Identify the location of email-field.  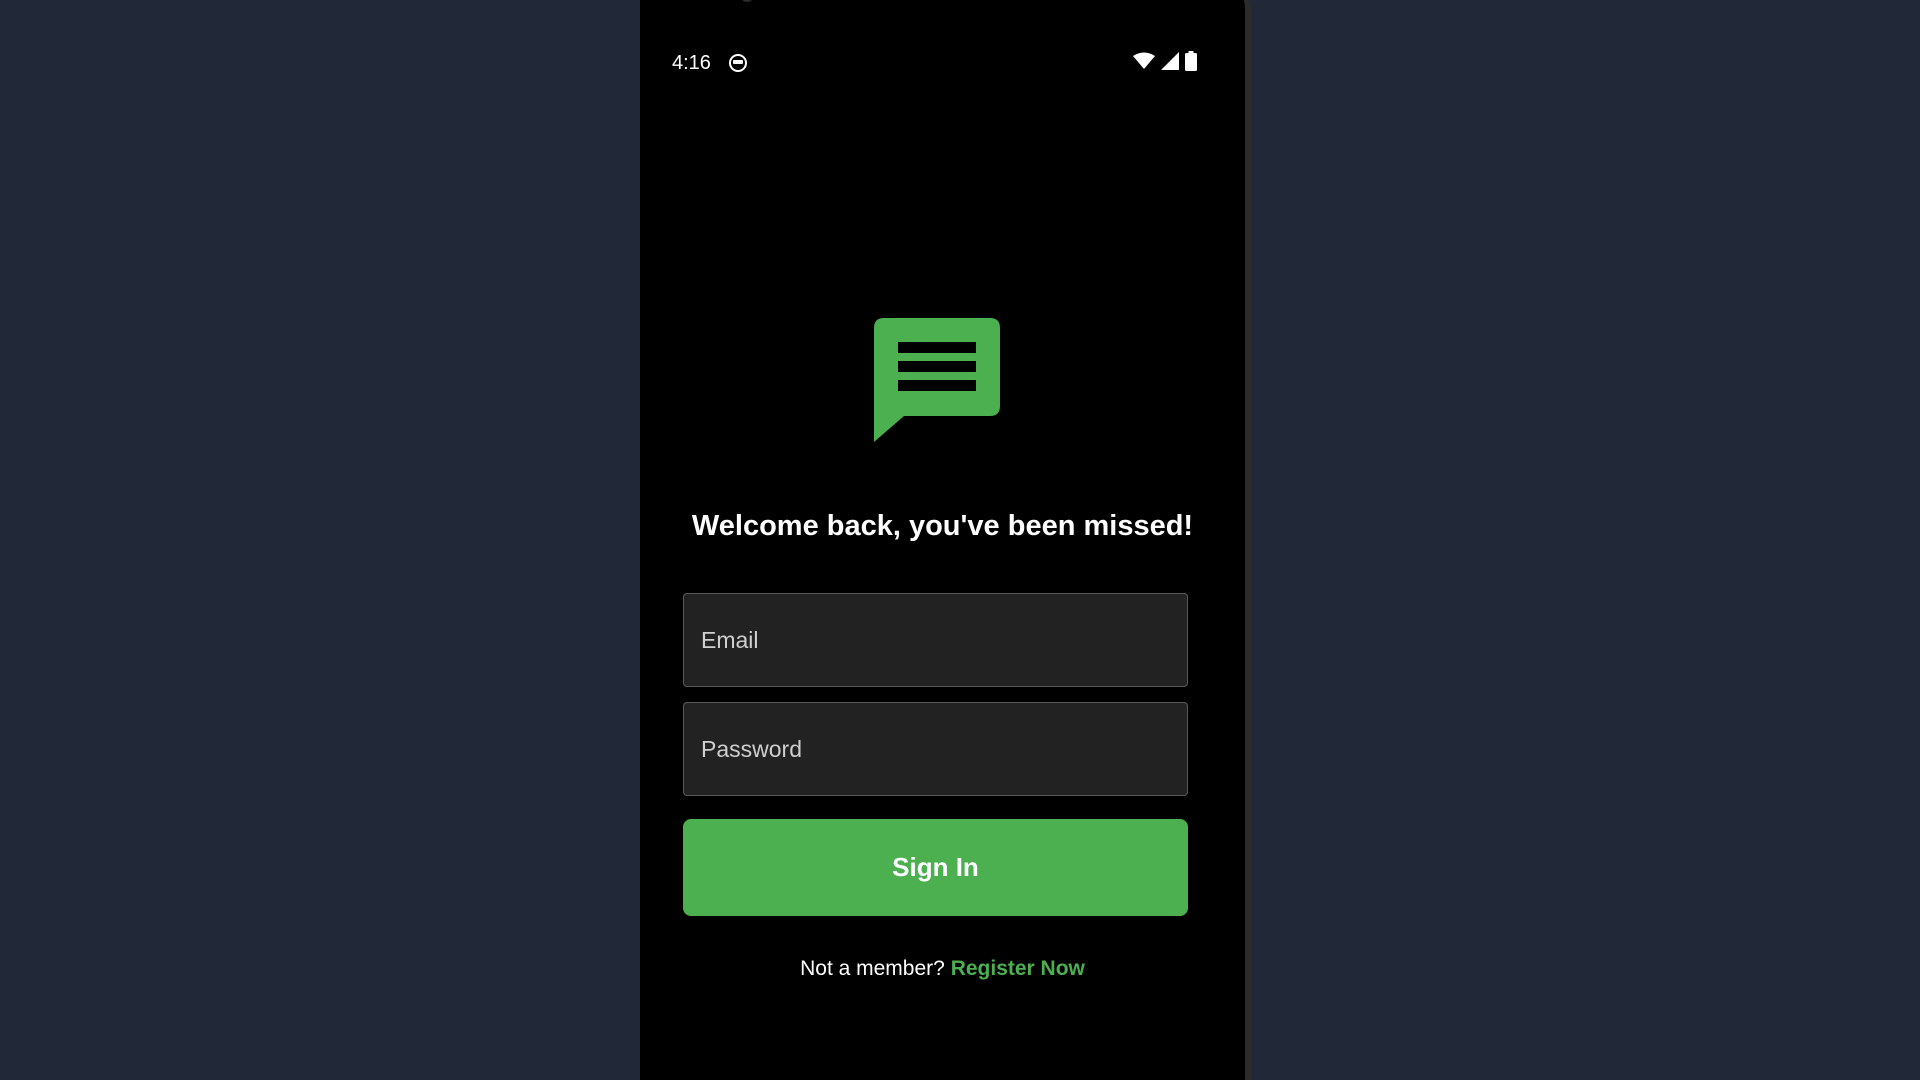
(935, 640).